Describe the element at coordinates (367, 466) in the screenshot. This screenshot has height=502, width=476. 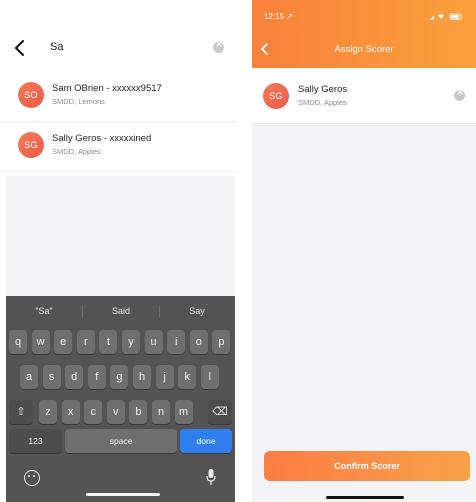
I see `confirm-scorer-button: Confirm Scorer` at that location.